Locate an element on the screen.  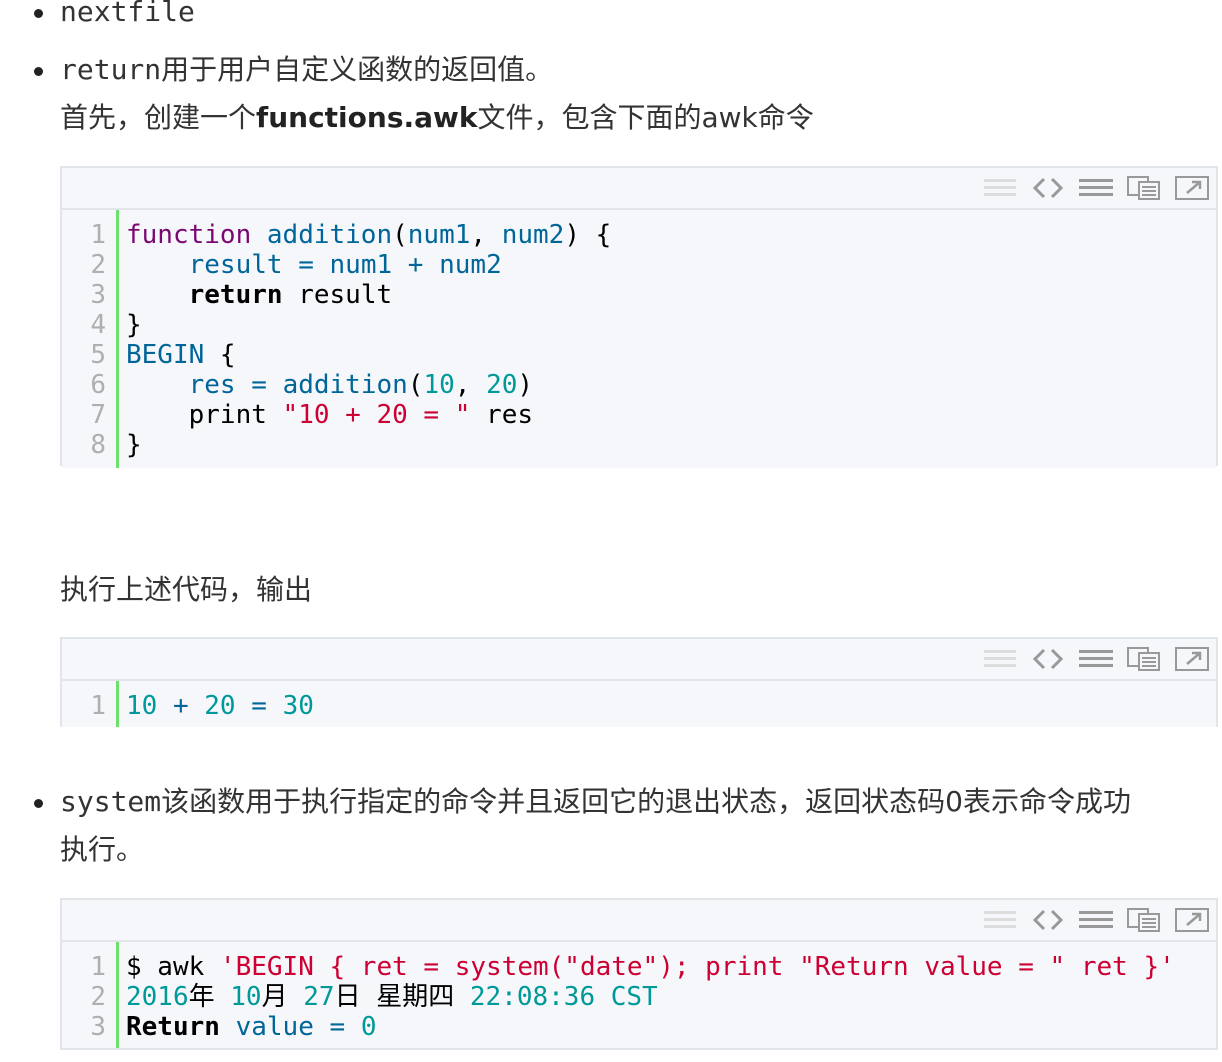
system-description: 该函数用于执行指定的命令并且返回它的退出状态，返回状态码0表示命令成功 is located at coordinates (646, 801).